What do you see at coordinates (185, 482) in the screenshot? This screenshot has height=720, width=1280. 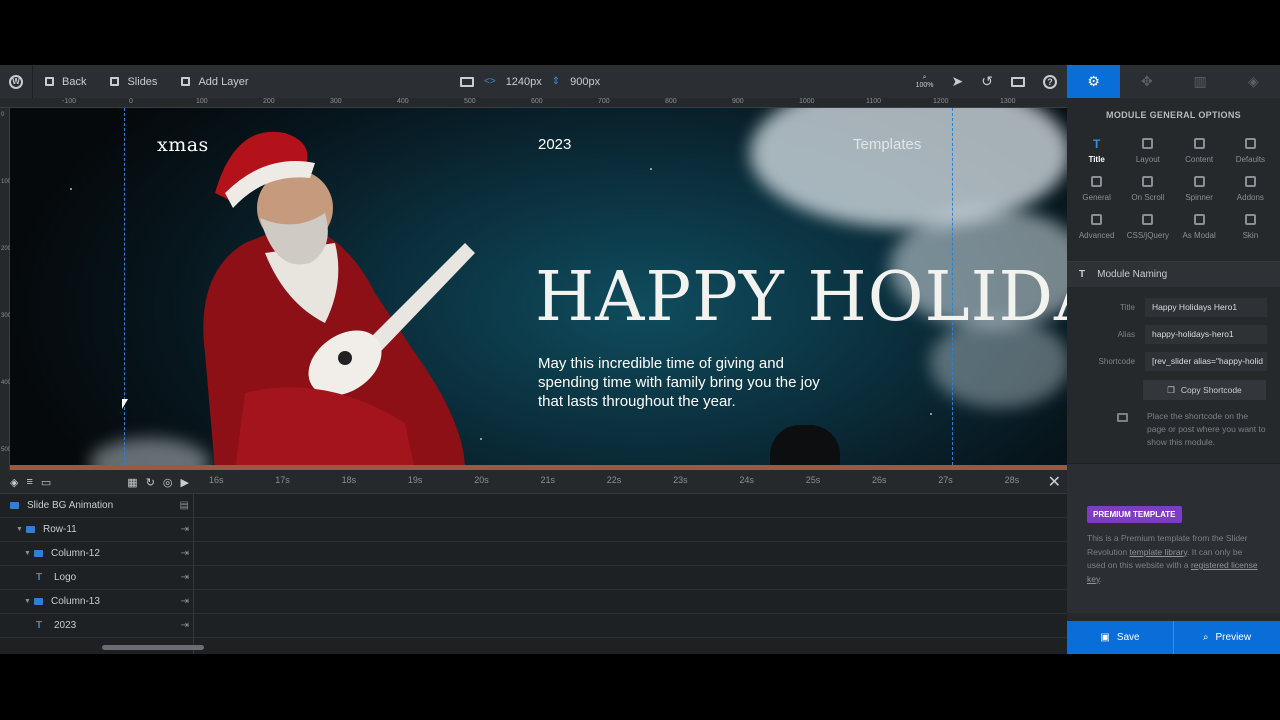 I see `play-icon: ▶` at bounding box center [185, 482].